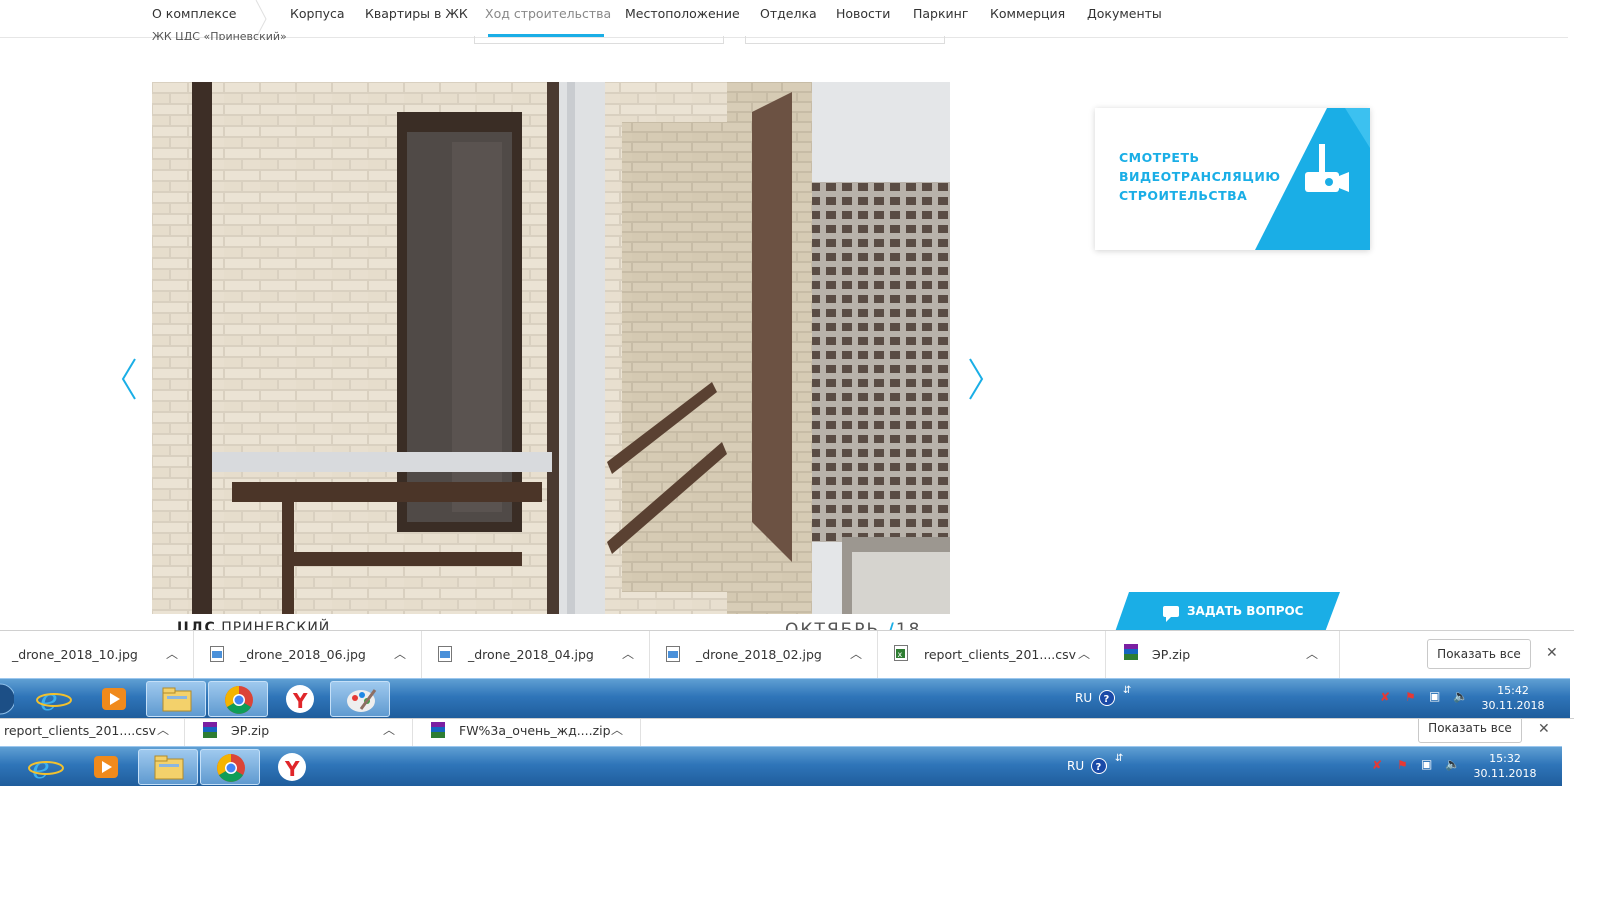 Image resolution: width=1600 pixels, height=900 pixels. I want to click on nav-documents: Документы, so click(1124, 13).